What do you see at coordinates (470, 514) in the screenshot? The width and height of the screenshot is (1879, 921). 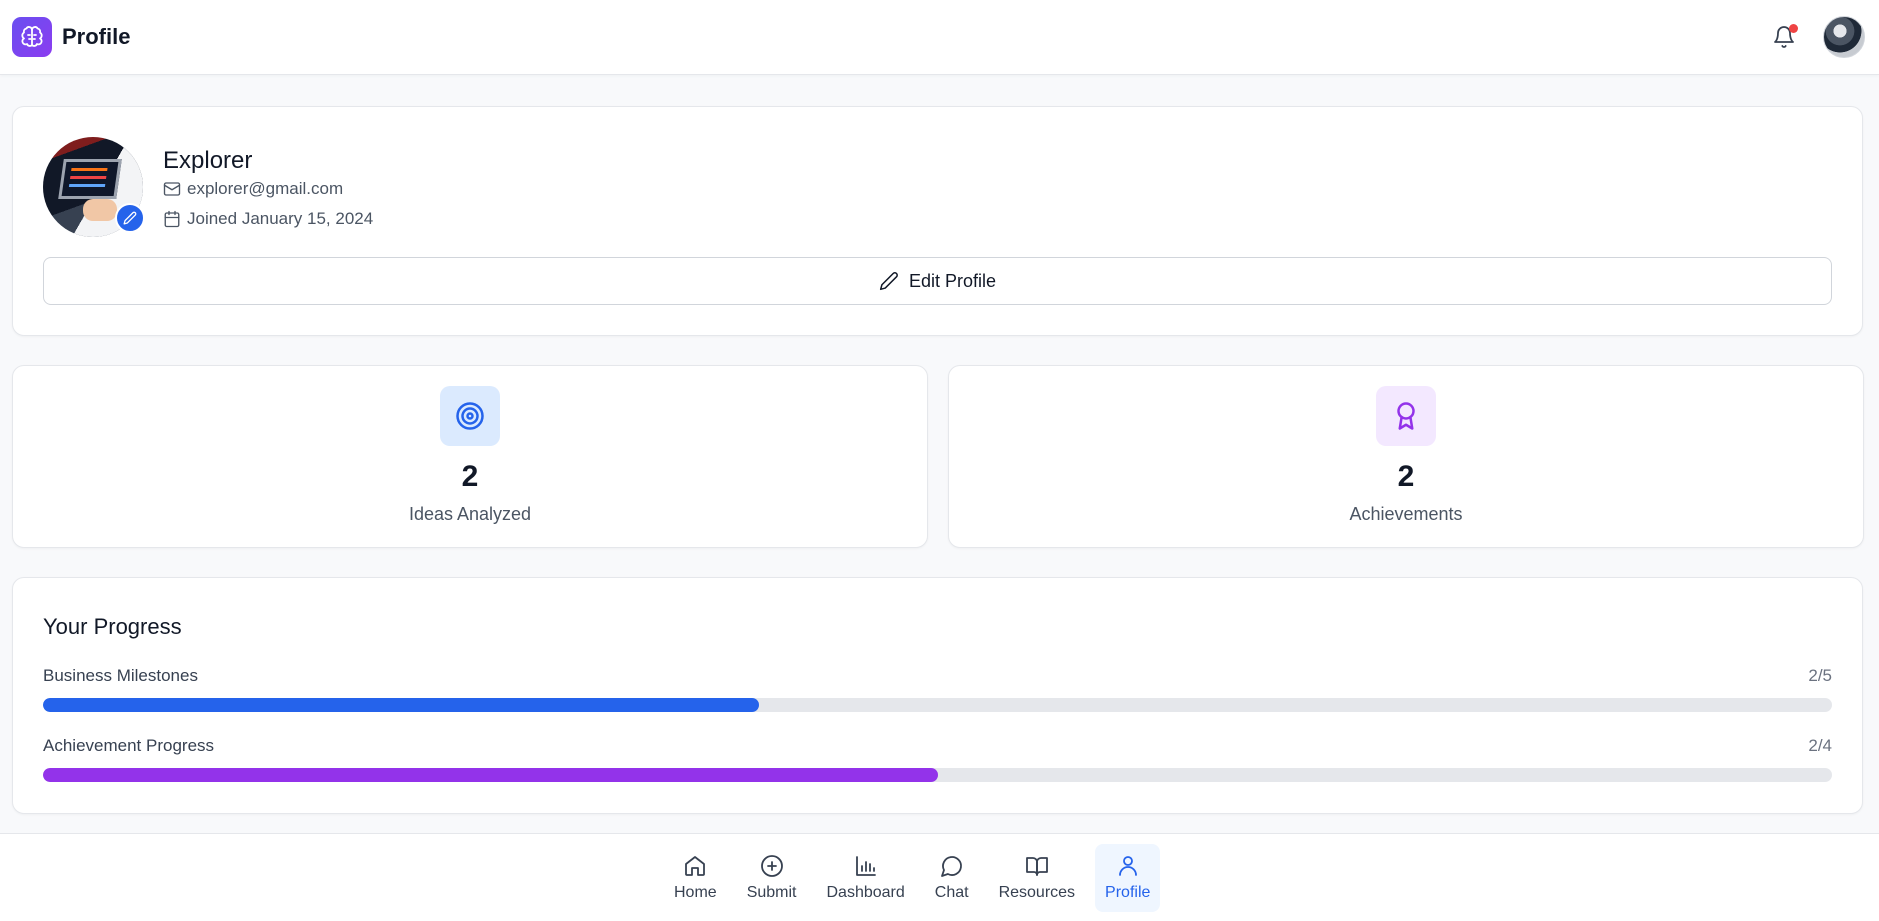 I see `ideas-analyzed-label: Ideas Analyzed` at bounding box center [470, 514].